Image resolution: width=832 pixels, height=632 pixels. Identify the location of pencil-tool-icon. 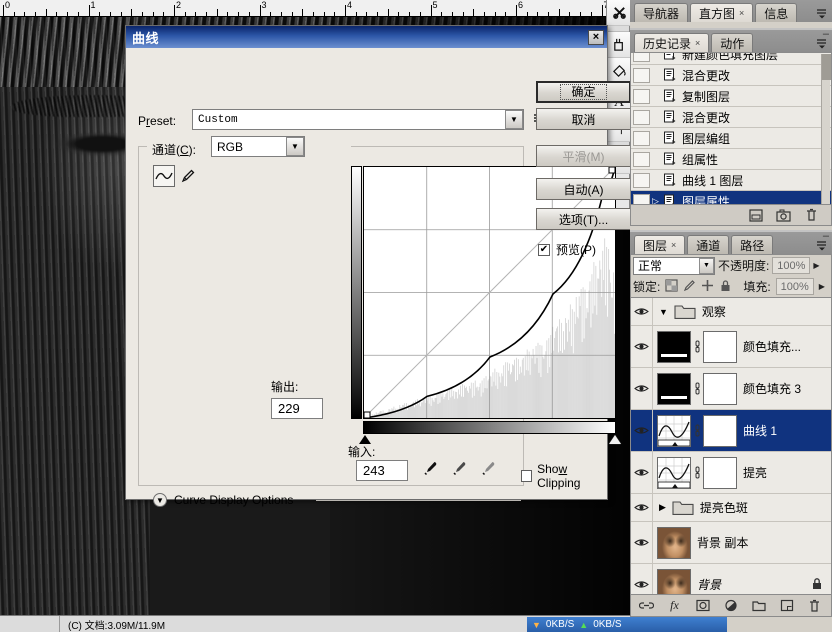
(188, 176).